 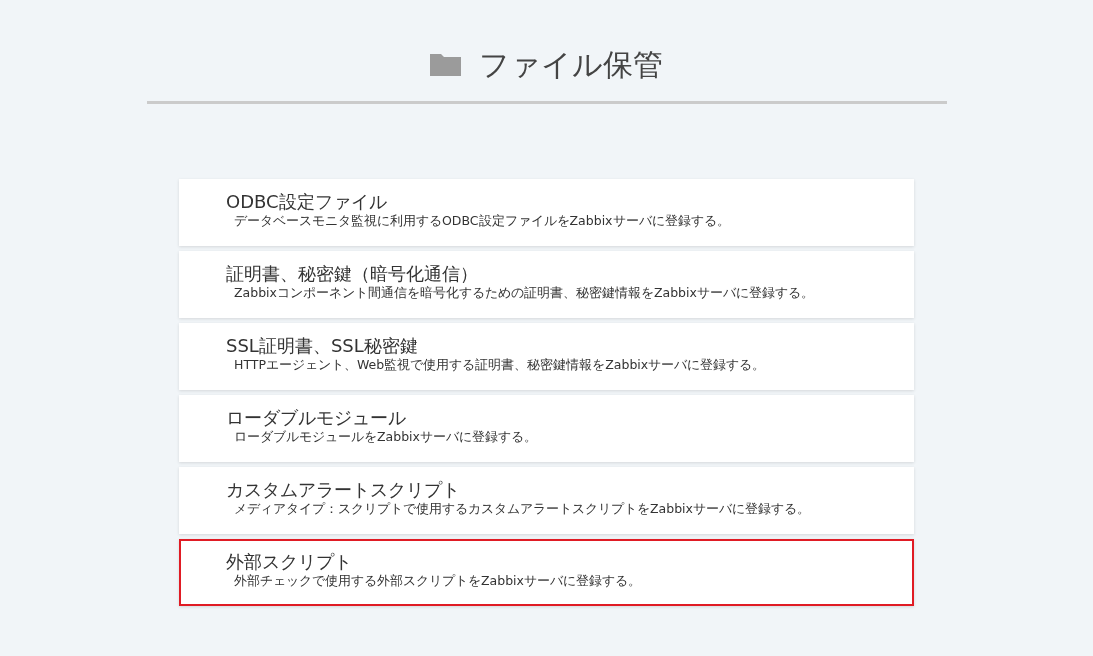 I want to click on item-title: 外部スクリプト, so click(x=289, y=562).